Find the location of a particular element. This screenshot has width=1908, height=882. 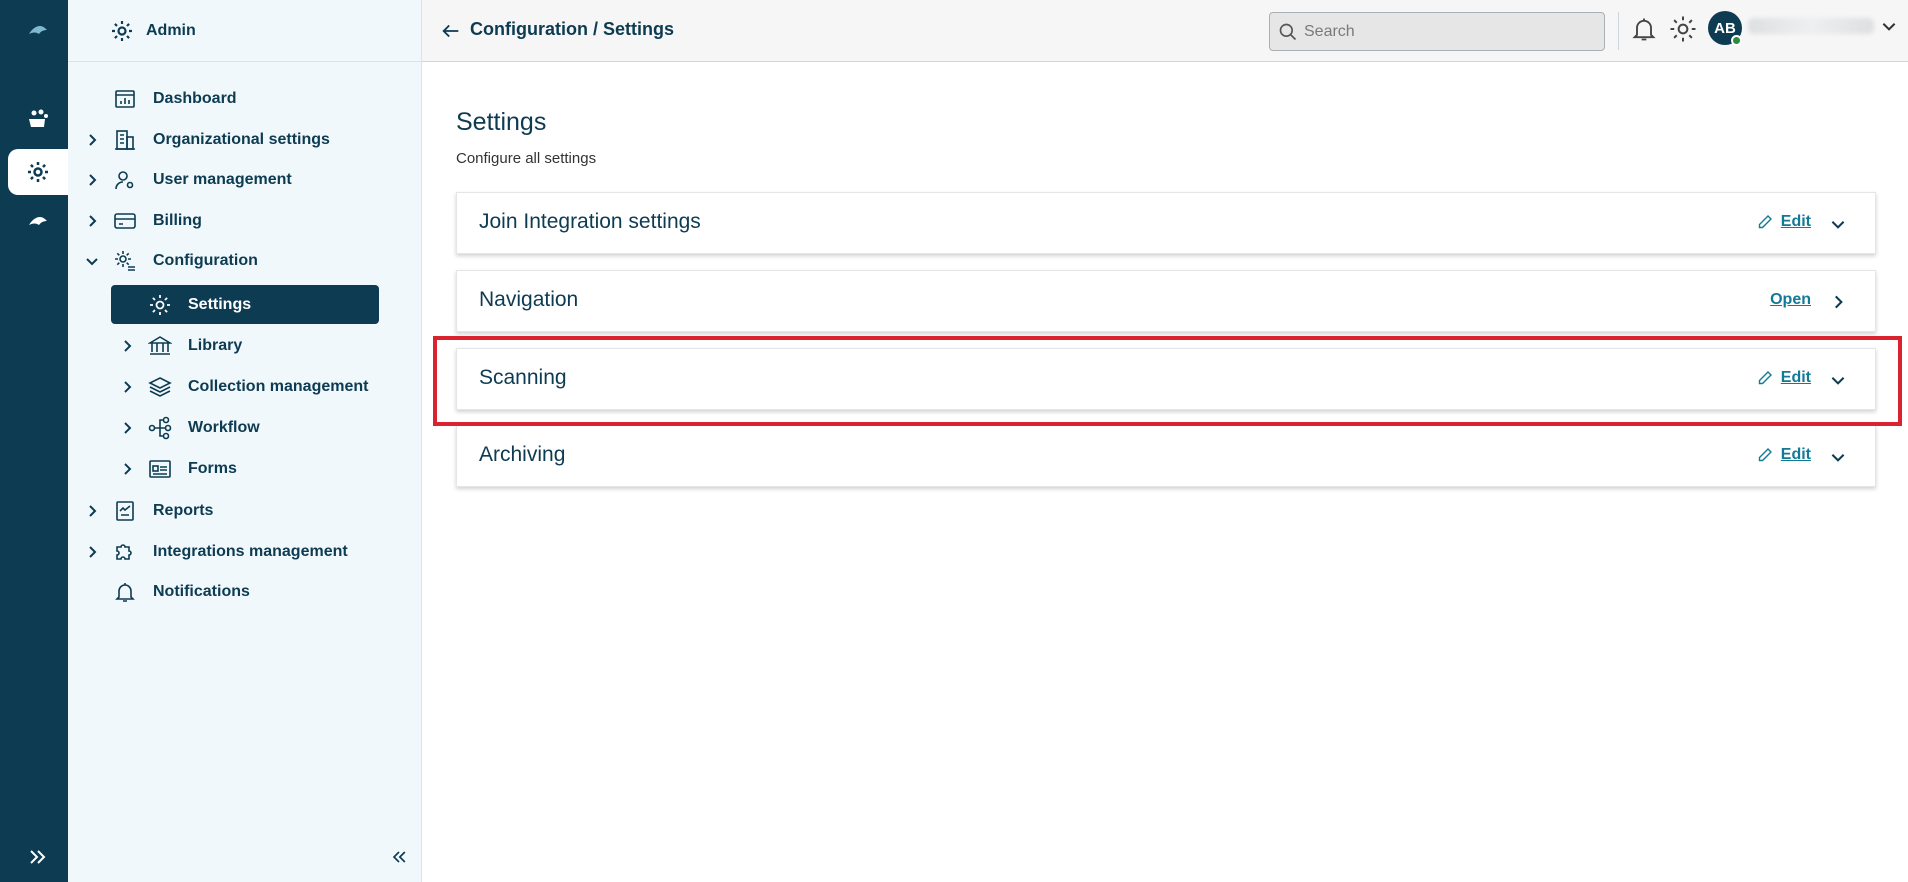

sidebar-item-collection-management: Collection management is located at coordinates (245, 387).